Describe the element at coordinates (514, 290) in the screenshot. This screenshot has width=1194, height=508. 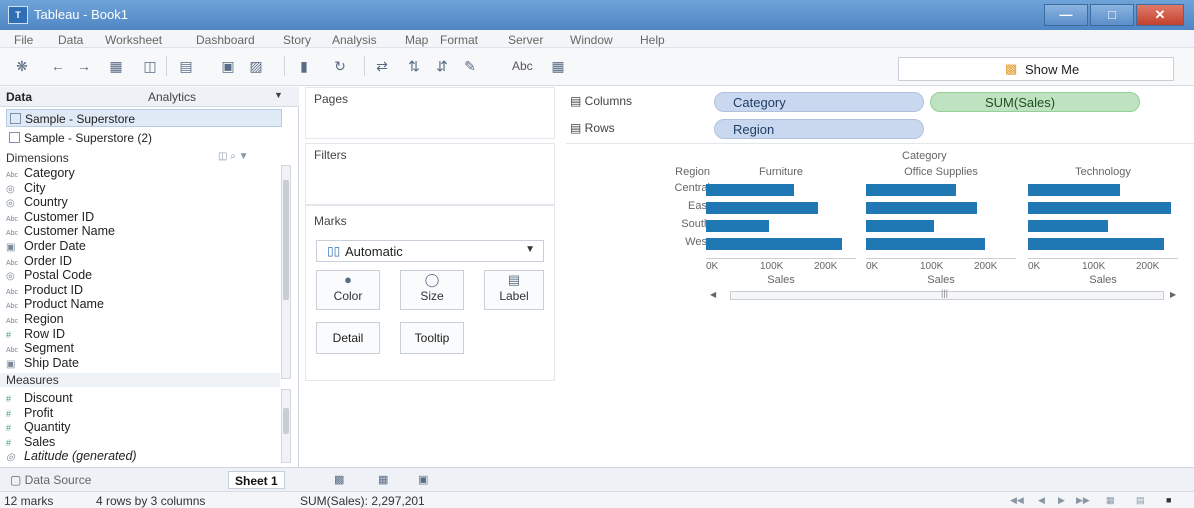
I see `label-button: ▤ Label` at that location.